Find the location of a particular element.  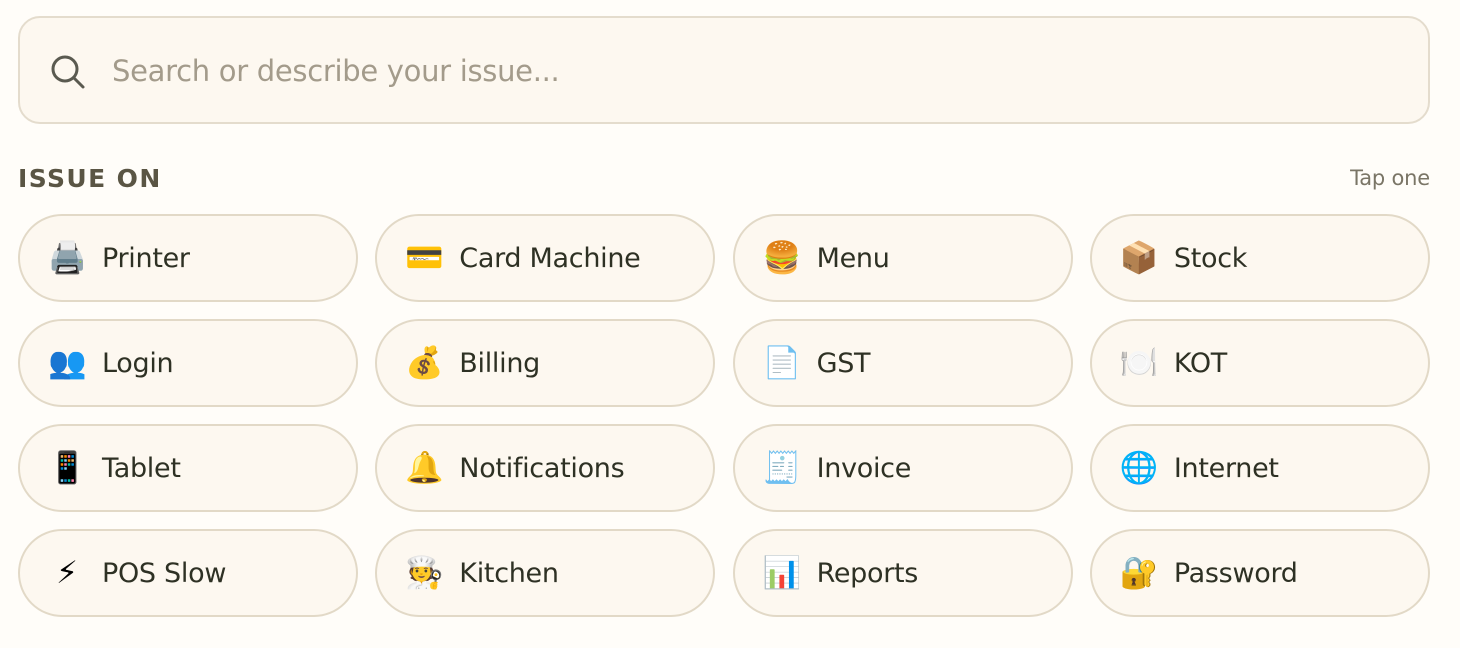

issue-chip-pos-slow: ⚡ POS Slow is located at coordinates (188, 573).